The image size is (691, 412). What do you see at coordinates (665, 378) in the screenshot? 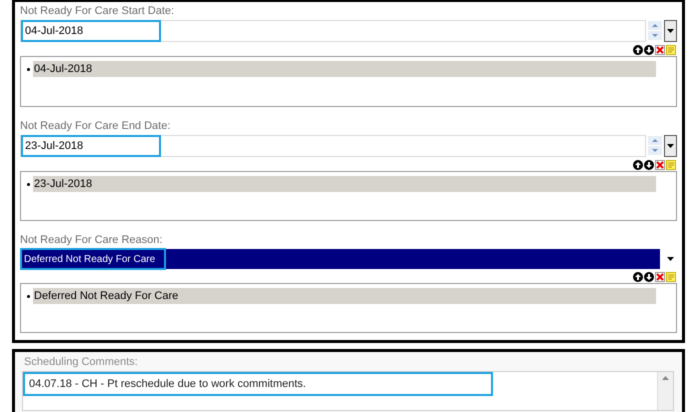
I see `scroll-up-icon` at bounding box center [665, 378].